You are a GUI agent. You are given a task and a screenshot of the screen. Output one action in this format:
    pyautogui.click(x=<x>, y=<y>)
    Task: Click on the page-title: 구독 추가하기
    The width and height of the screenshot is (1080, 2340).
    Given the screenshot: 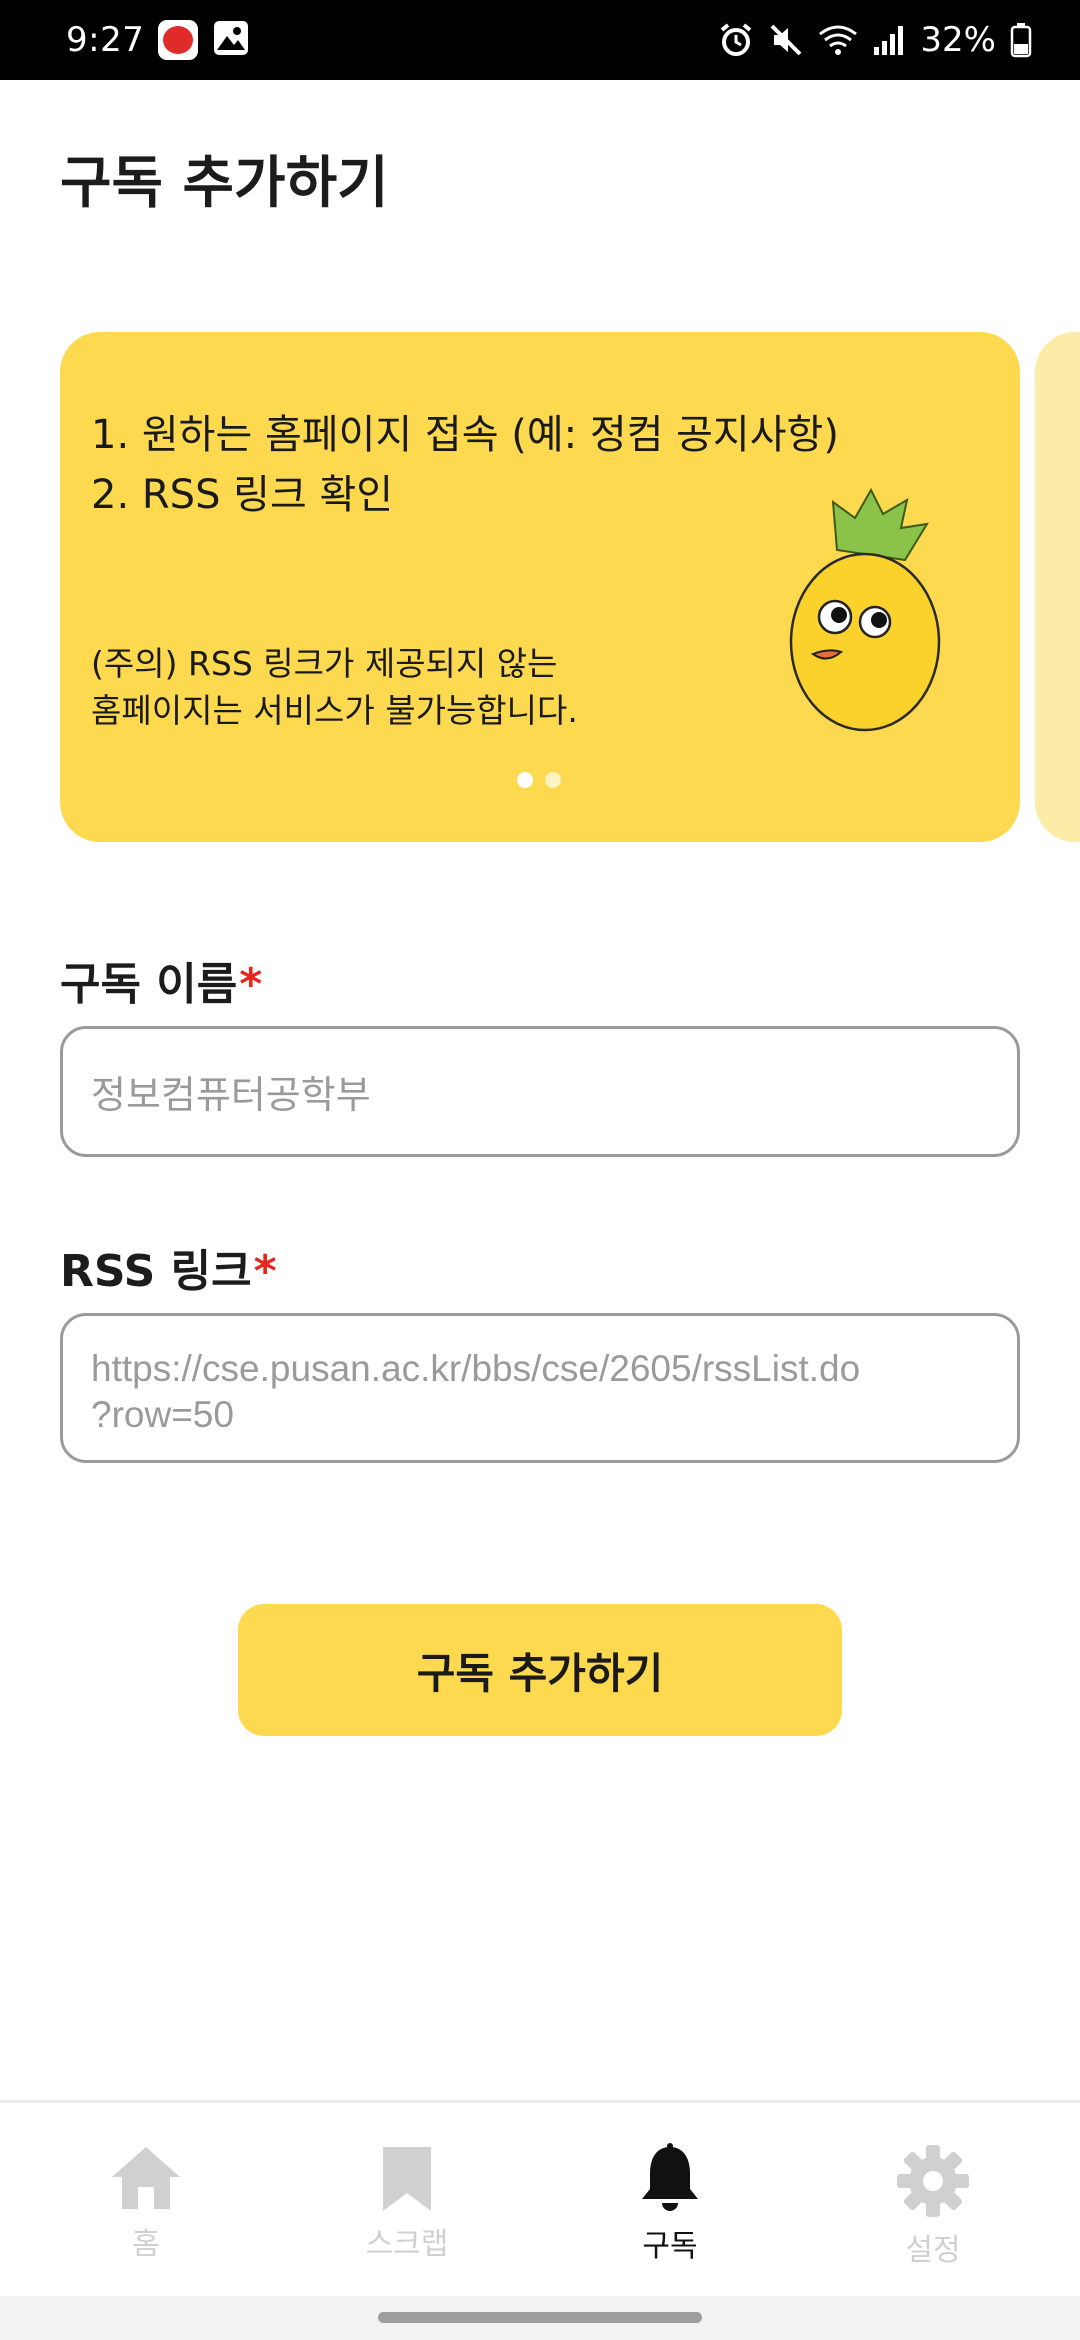 What is the action you would take?
    pyautogui.click(x=224, y=183)
    